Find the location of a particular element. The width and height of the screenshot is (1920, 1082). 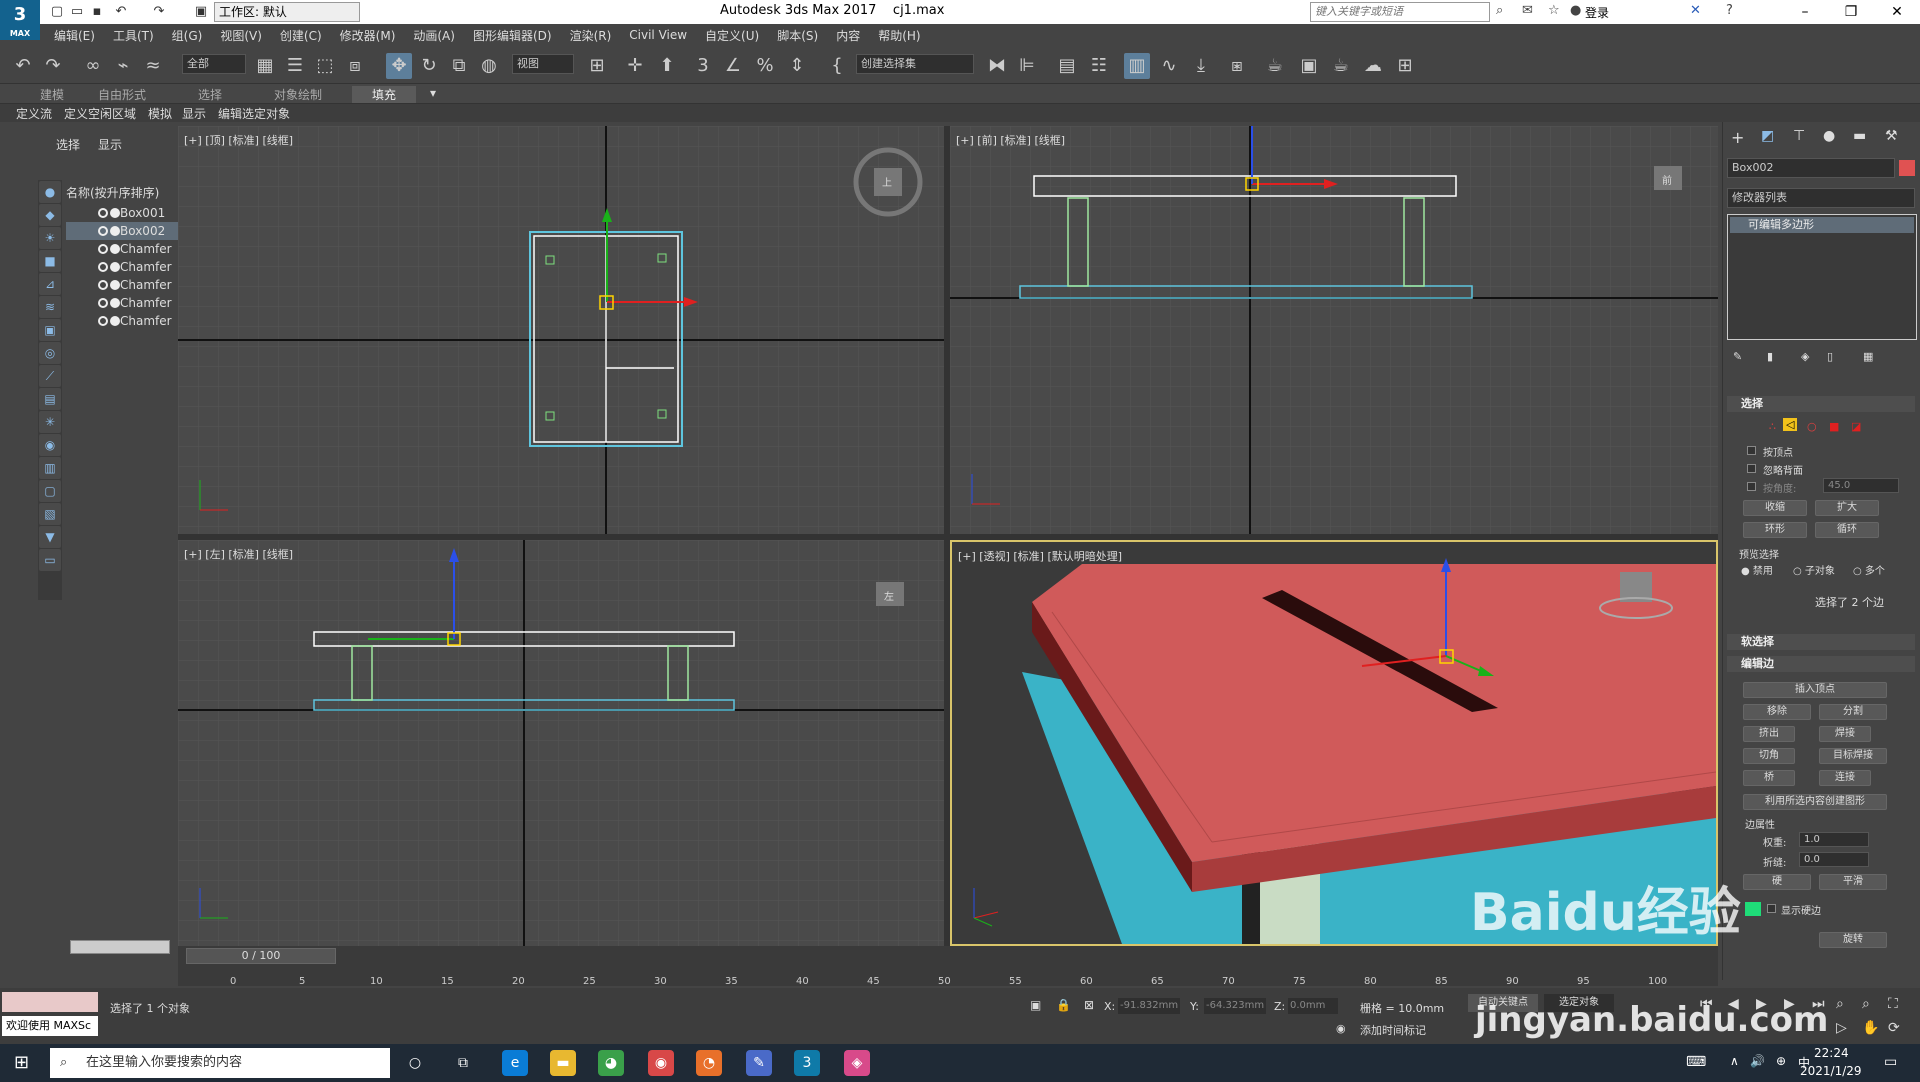

mirror-icon: ⧓ is located at coordinates (997, 66).